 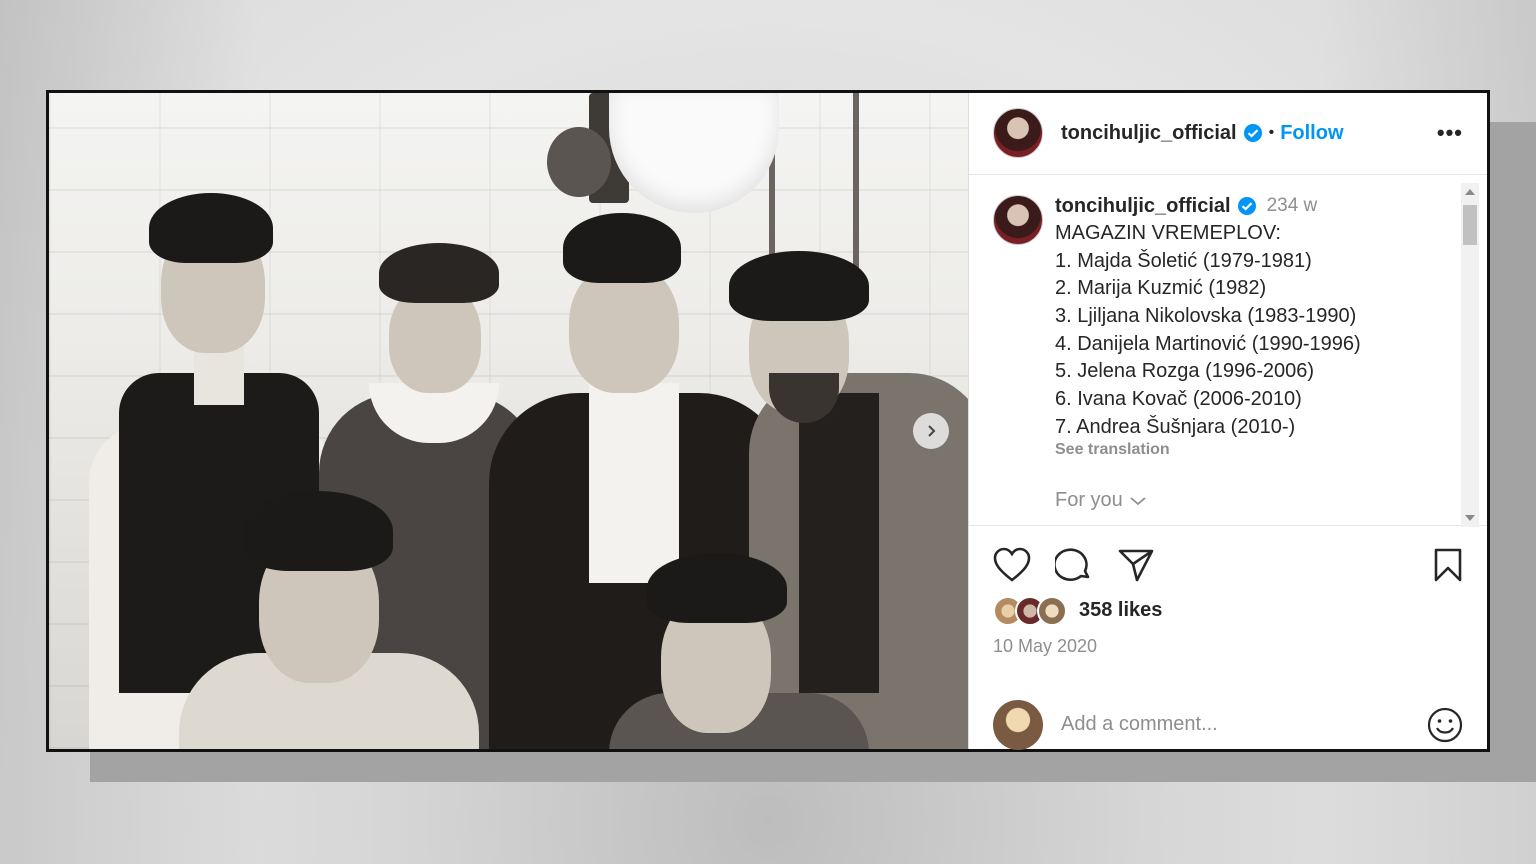 I want to click on scroll-up-arrow, so click(x=1470, y=191).